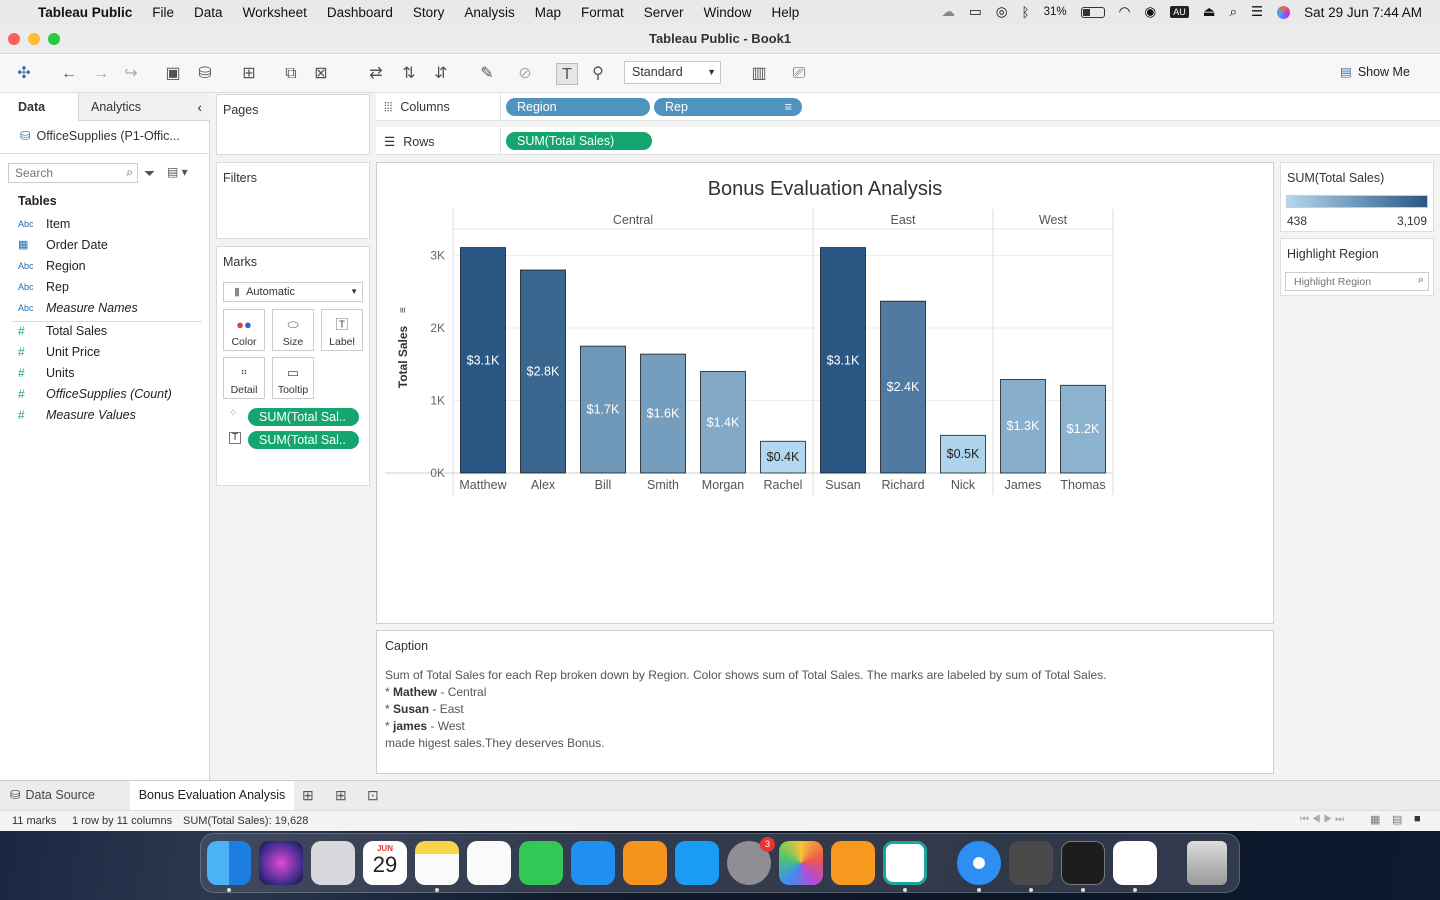  Describe the element at coordinates (275, 12) in the screenshot. I see `menu-worksheet: Worksheet` at that location.